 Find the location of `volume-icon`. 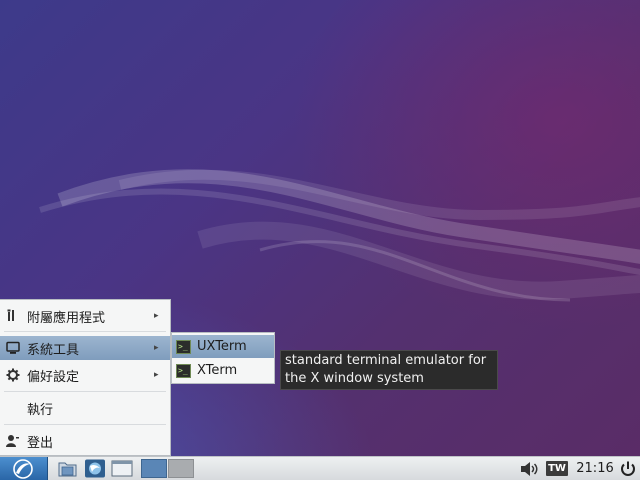

volume-icon is located at coordinates (529, 469).